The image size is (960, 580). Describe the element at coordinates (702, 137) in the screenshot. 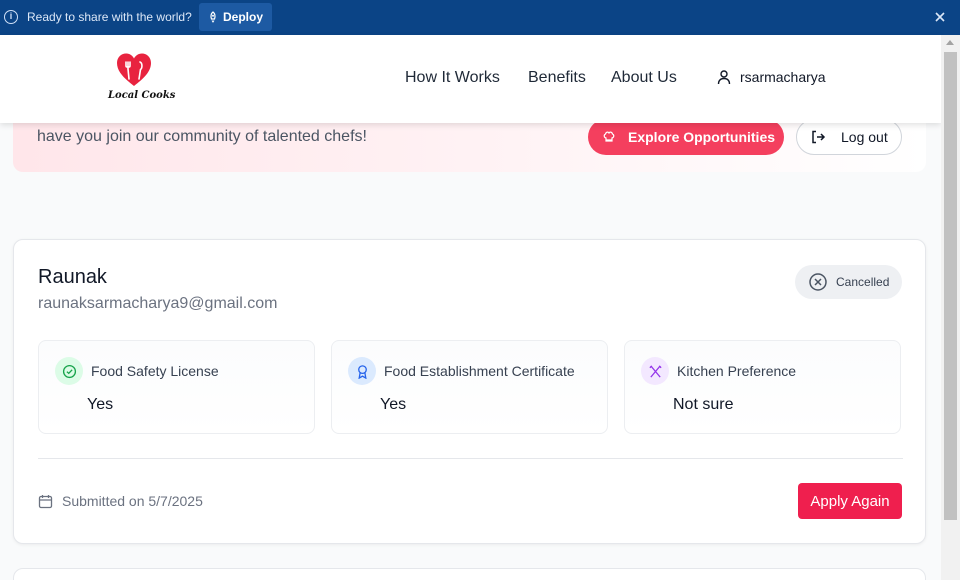

I see `explore-label: Explore Opportunities` at that location.